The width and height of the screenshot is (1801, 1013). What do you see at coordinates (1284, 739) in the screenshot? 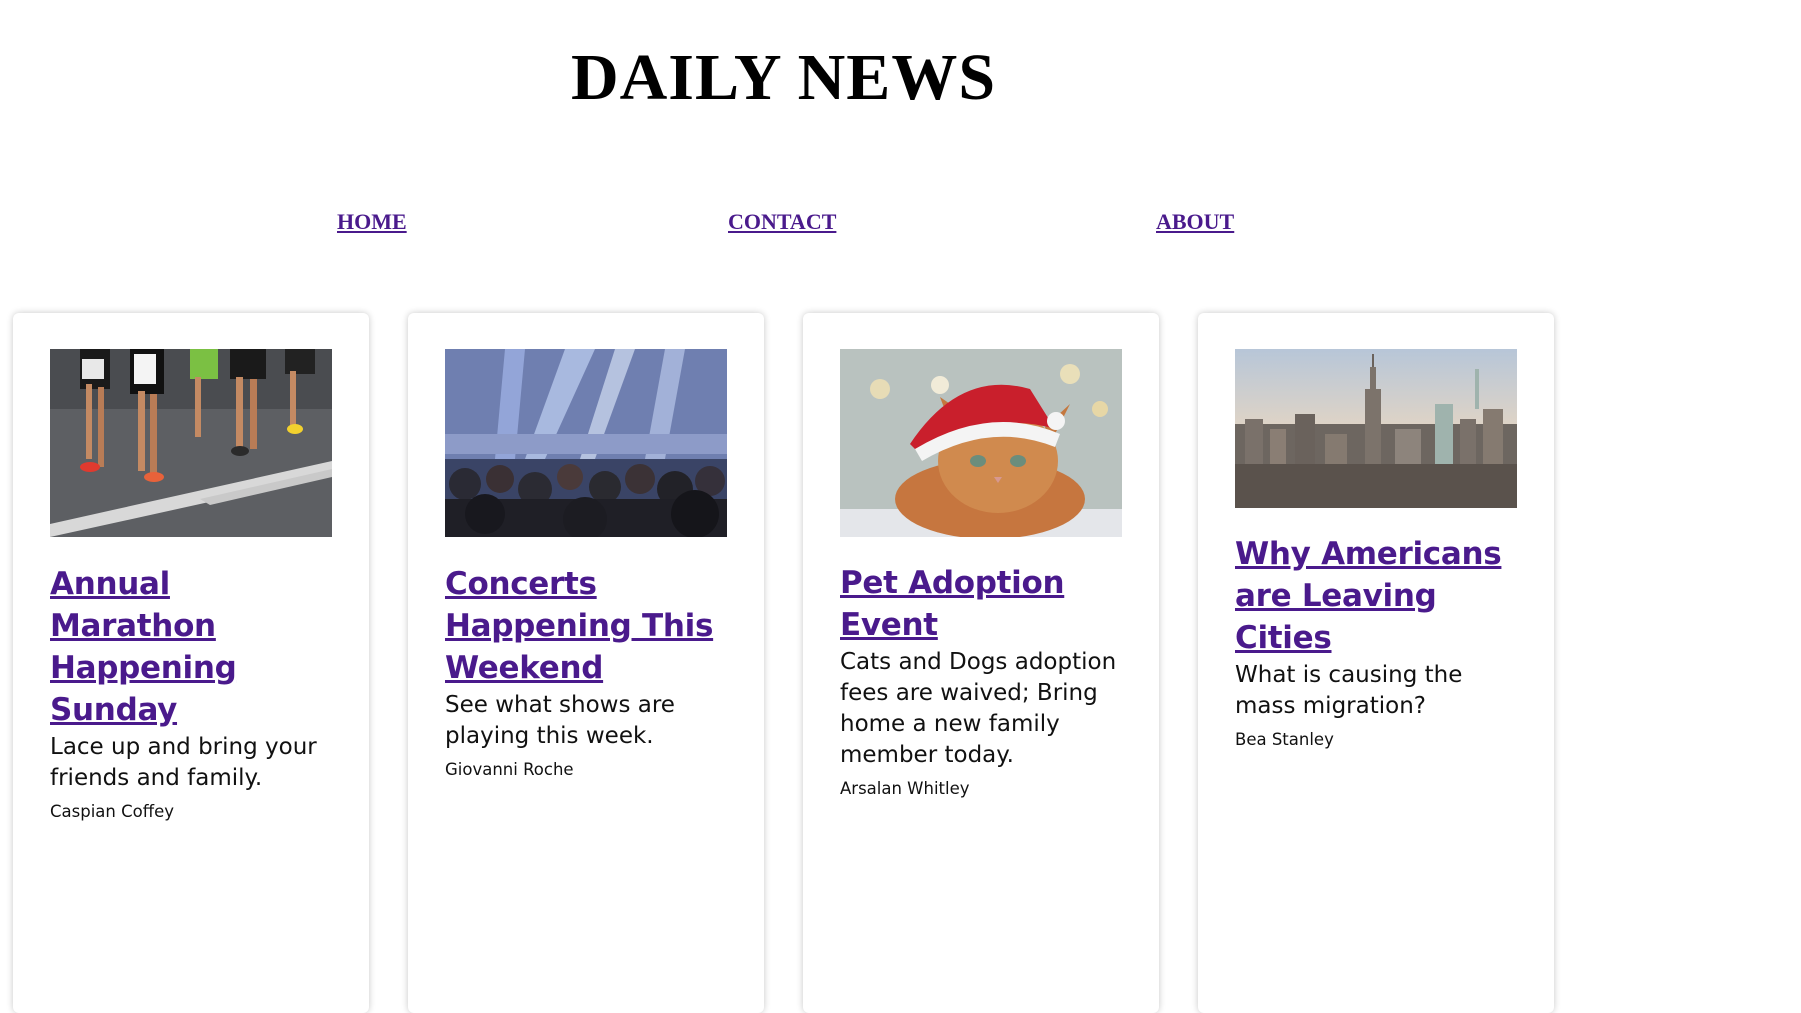
I see `article-author: Bea Stanley` at bounding box center [1284, 739].